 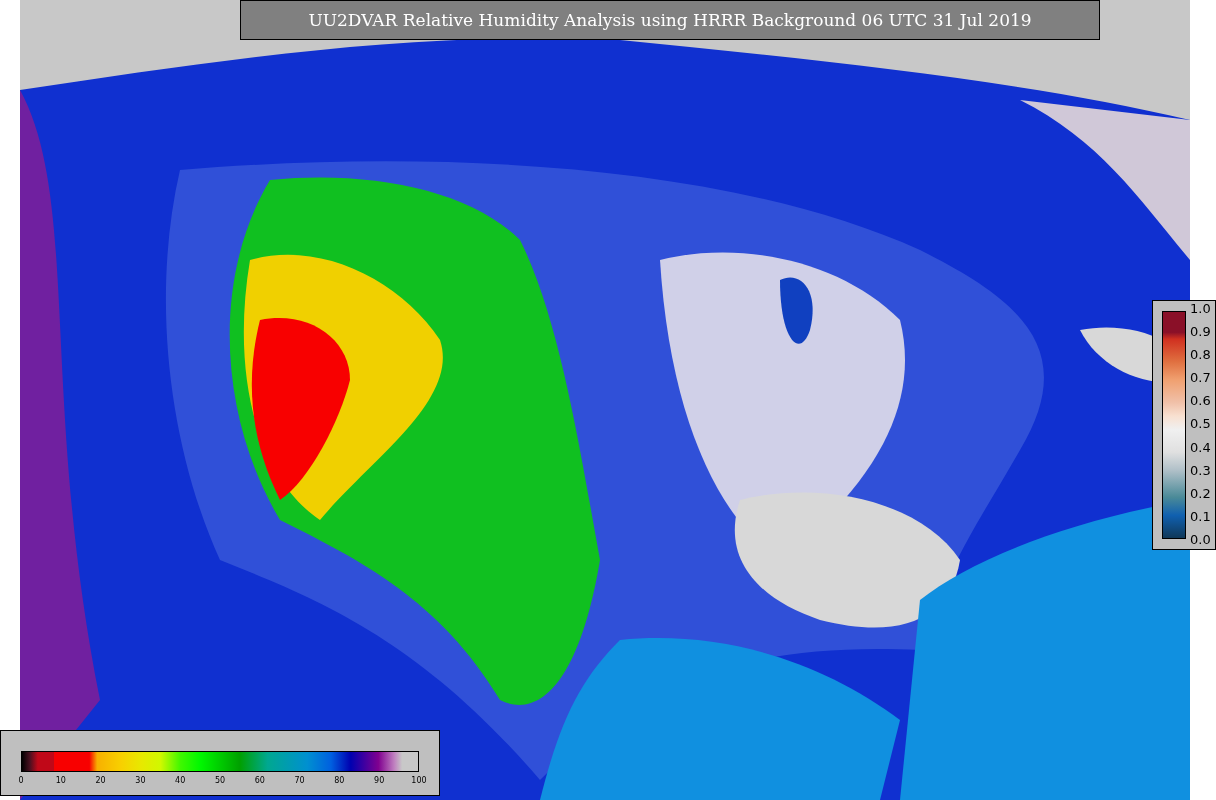 What do you see at coordinates (1200, 355) in the screenshot?
I see `colorbar-tick-label: 0.8` at bounding box center [1200, 355].